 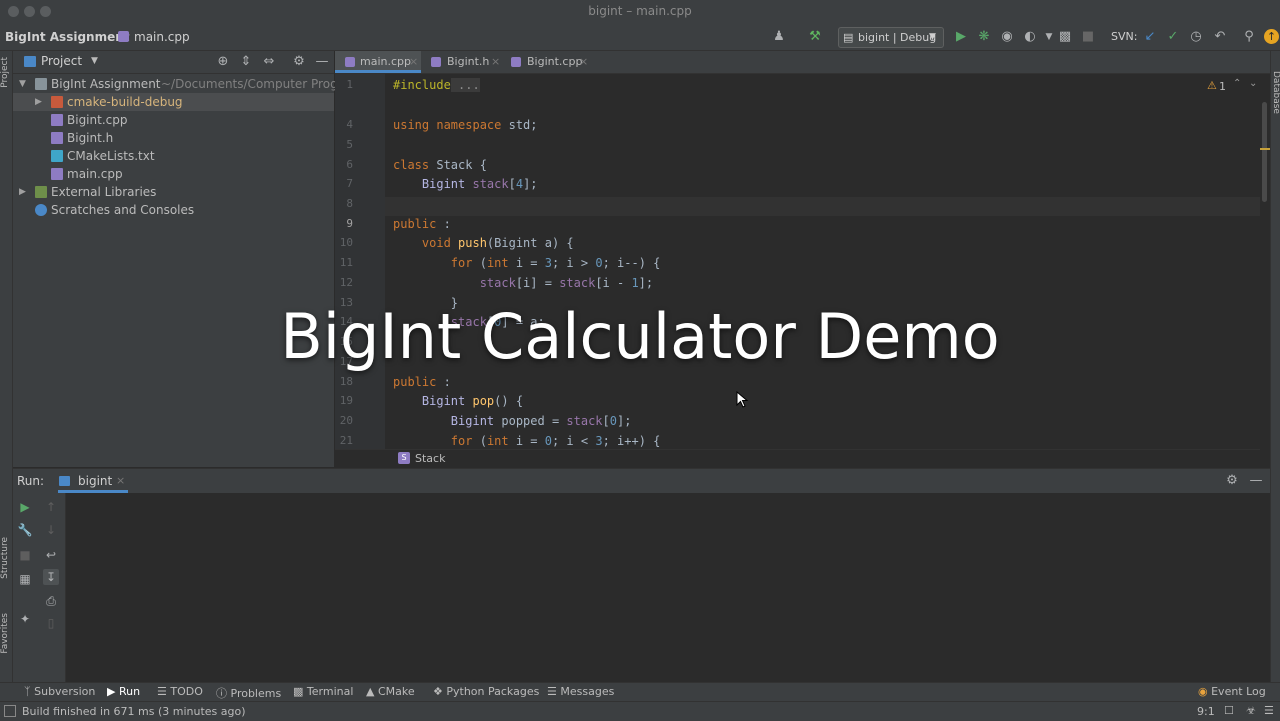 I want to click on warning-marker, so click(x=1265, y=149).